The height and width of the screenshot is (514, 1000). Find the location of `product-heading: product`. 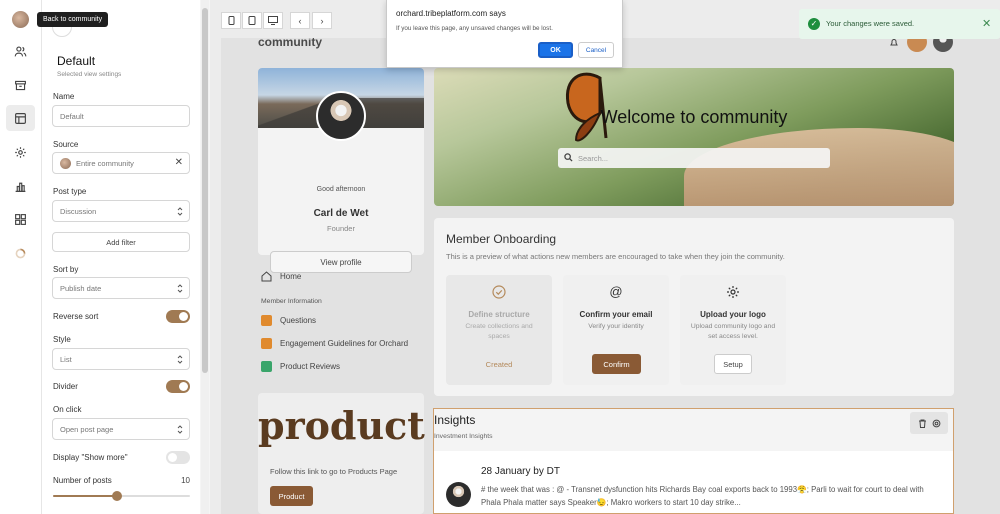

product-heading: product is located at coordinates (341, 425).